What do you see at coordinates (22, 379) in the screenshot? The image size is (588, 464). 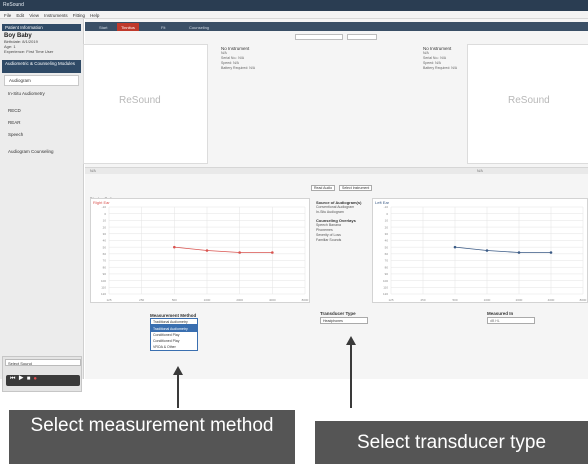 I see `play-icon: ▶` at bounding box center [22, 379].